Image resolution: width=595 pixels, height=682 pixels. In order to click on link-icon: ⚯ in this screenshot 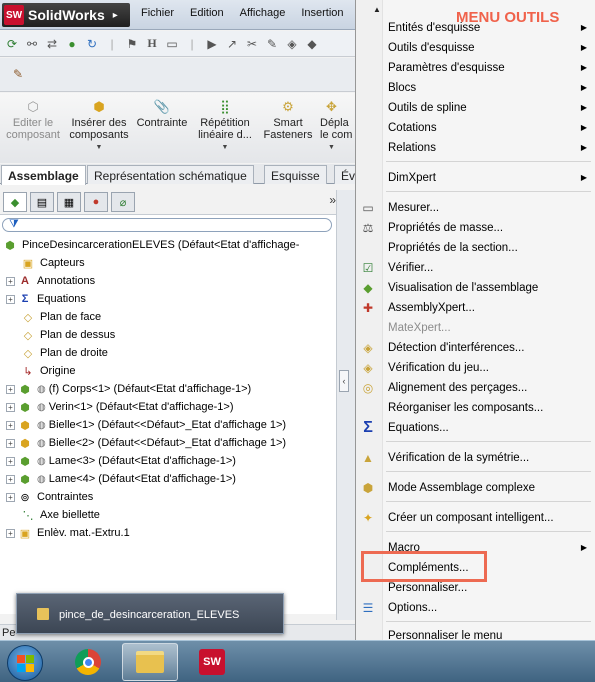, I will do `click(32, 44)`.